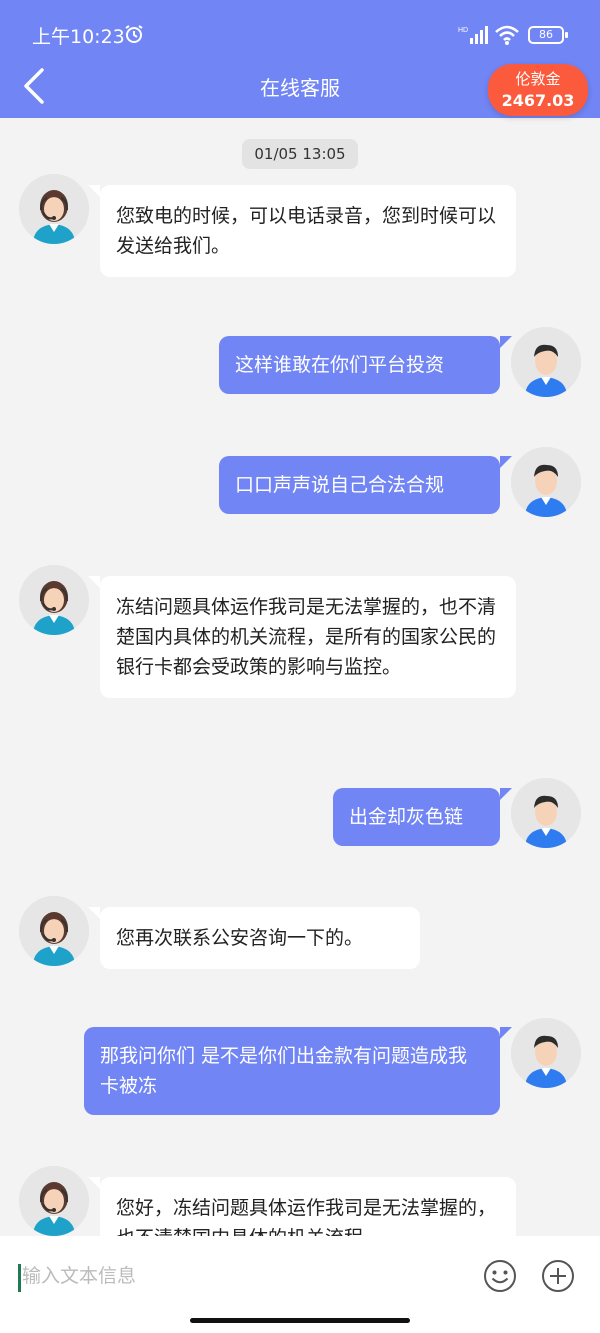  I want to click on alarm-icon, so click(134, 34).